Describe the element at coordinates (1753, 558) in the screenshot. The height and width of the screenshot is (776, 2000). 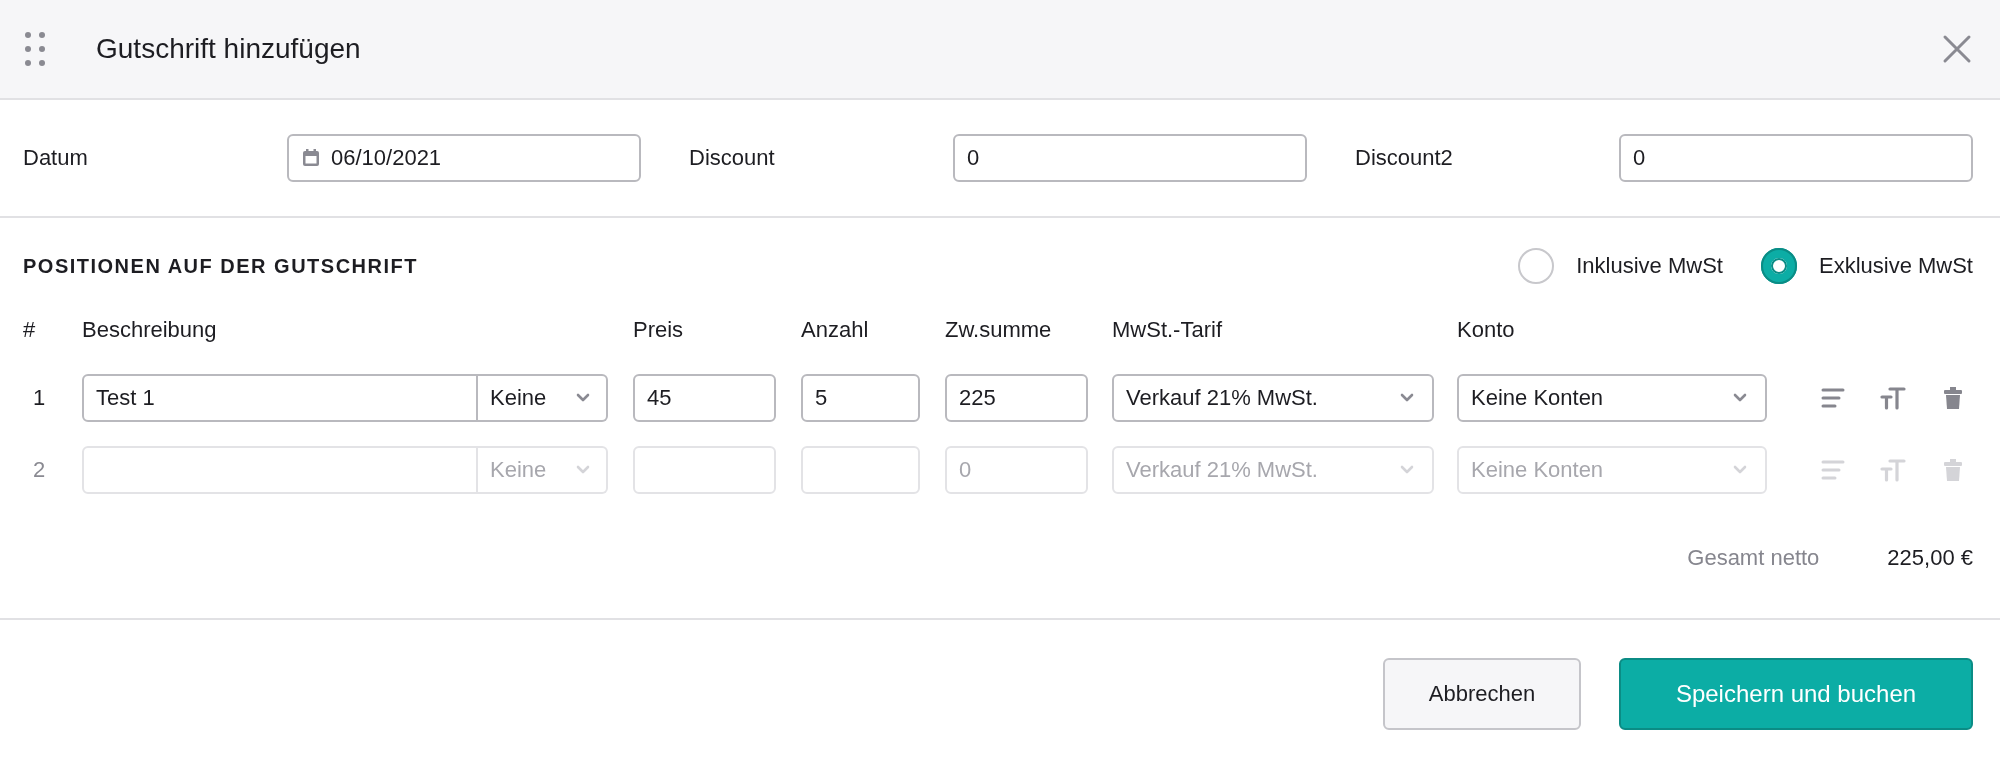
I see `total-label: Gesamt netto` at that location.